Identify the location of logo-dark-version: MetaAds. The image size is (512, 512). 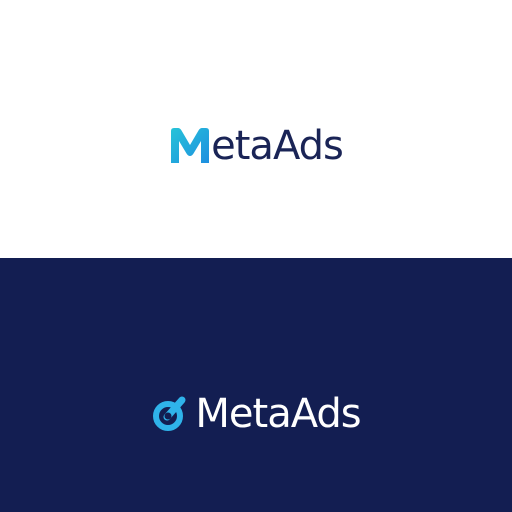
(256, 414).